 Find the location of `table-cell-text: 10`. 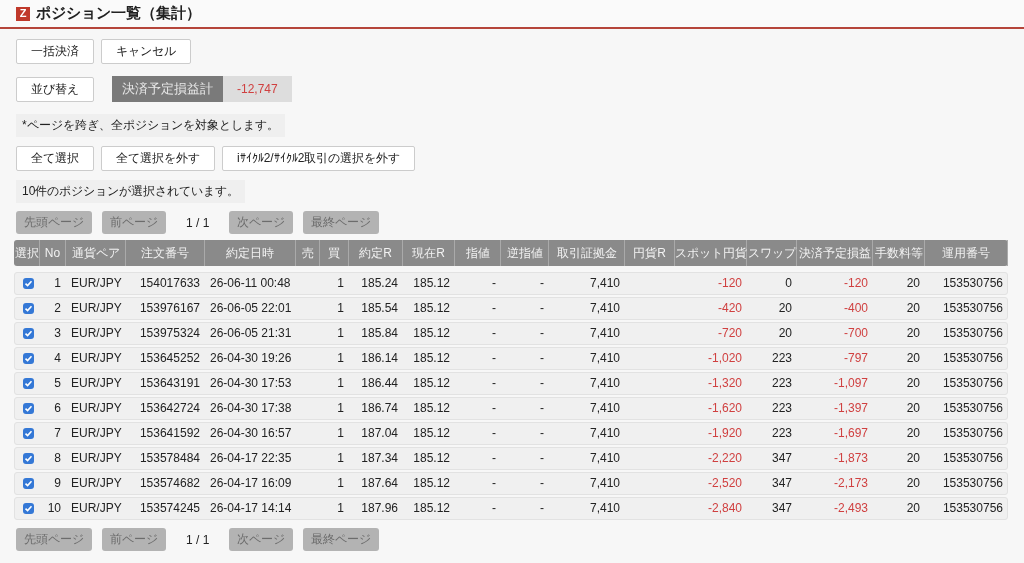

table-cell-text: 10 is located at coordinates (54, 508).